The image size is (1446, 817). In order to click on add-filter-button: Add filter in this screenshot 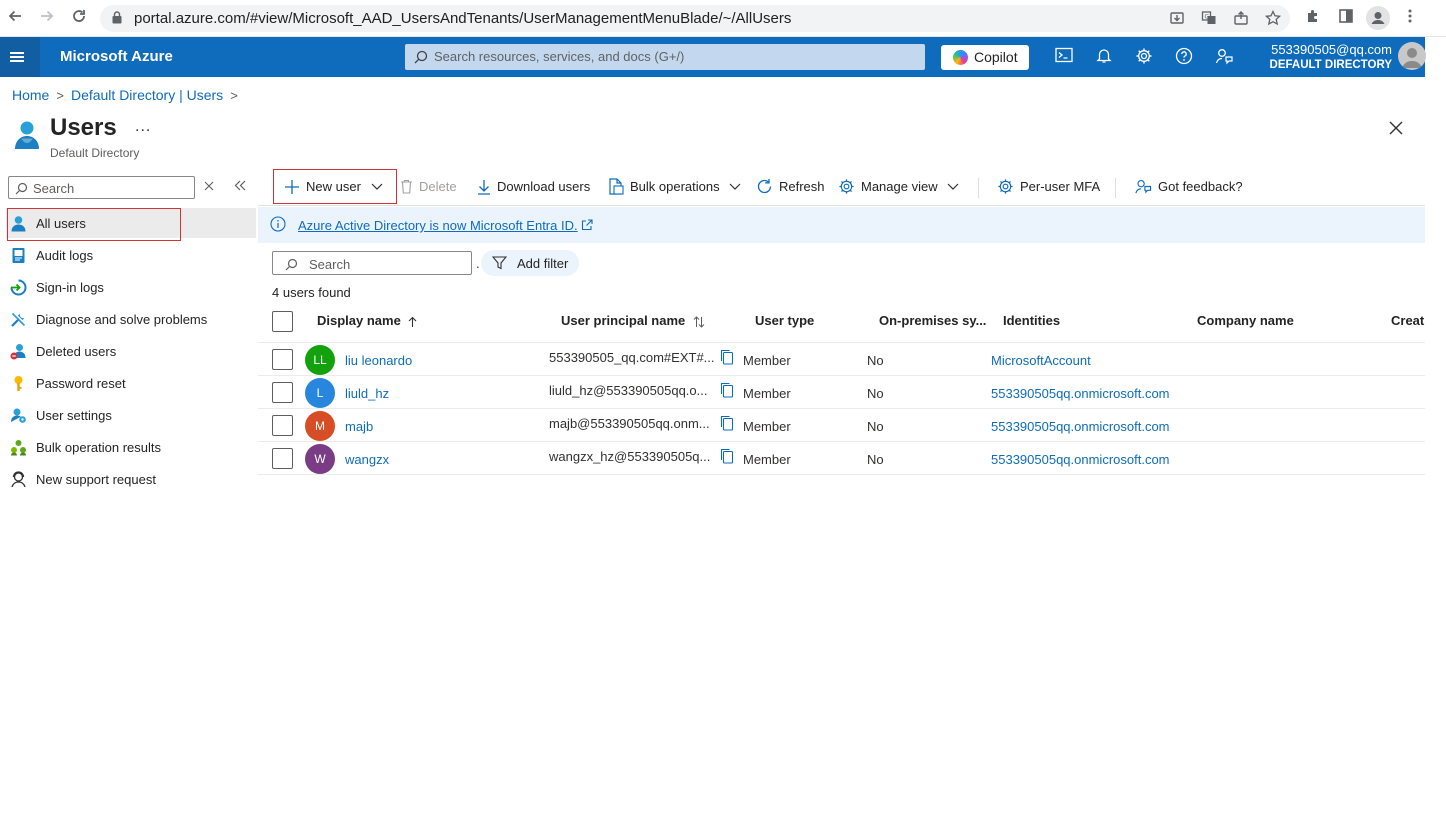, I will do `click(530, 263)`.